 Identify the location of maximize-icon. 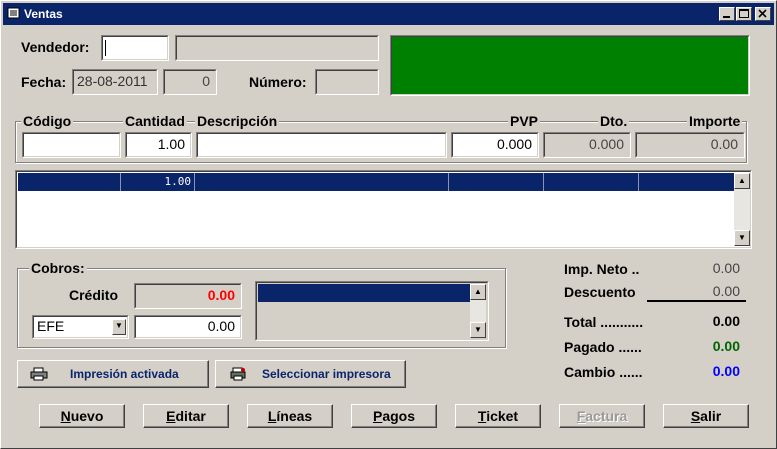
(744, 13).